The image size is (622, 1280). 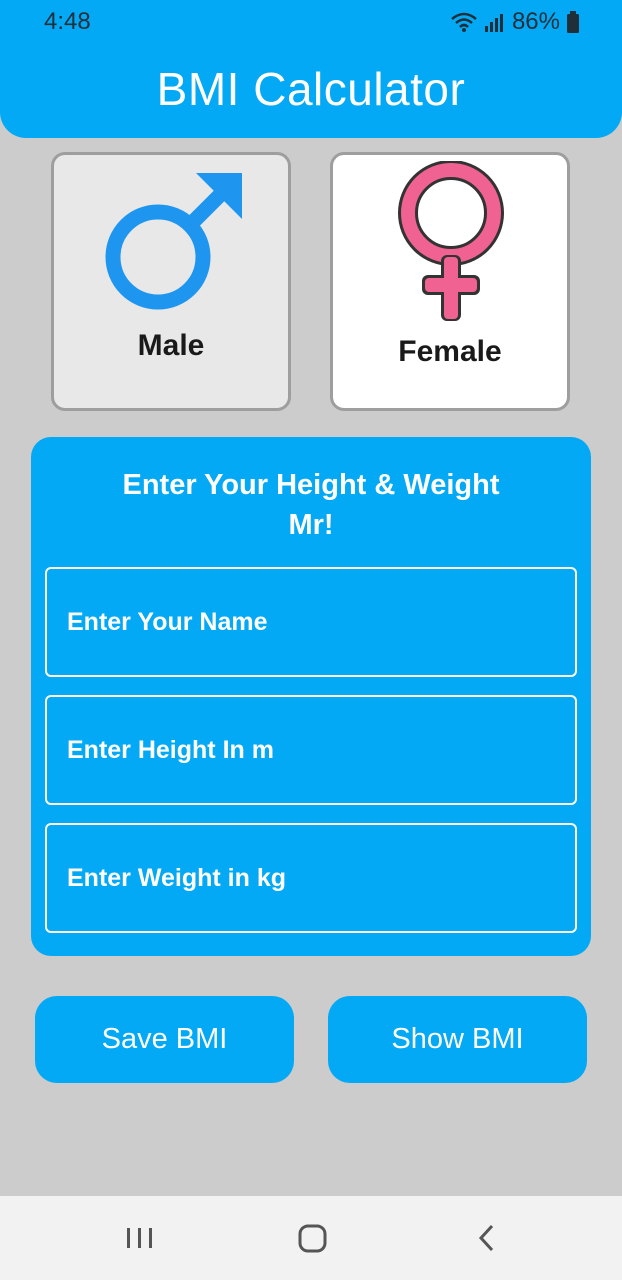 What do you see at coordinates (164, 1039) in the screenshot?
I see `save-bmi-button: Save BMI` at bounding box center [164, 1039].